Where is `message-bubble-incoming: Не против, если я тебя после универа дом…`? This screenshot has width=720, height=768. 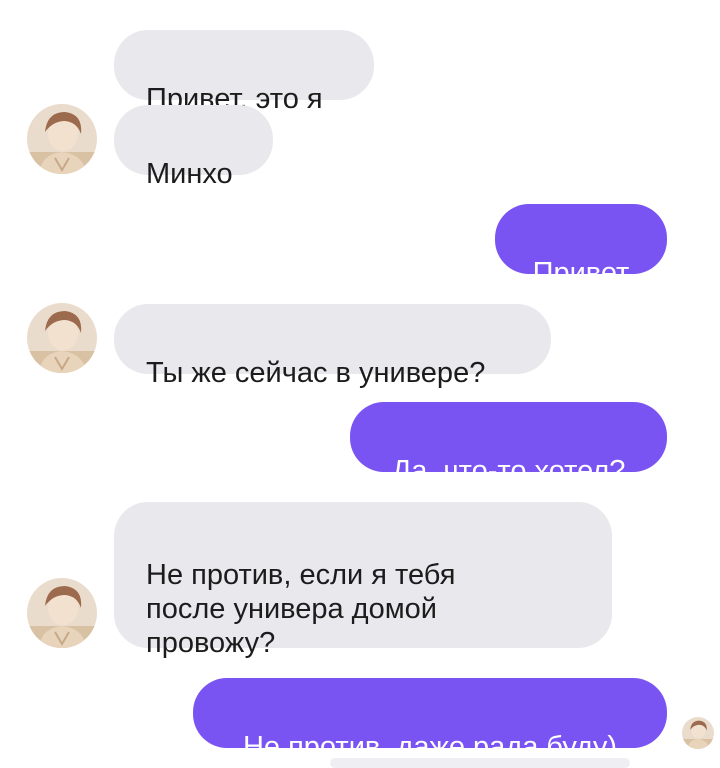
message-bubble-incoming: Не против, если я тебя после универа дом… is located at coordinates (363, 580).